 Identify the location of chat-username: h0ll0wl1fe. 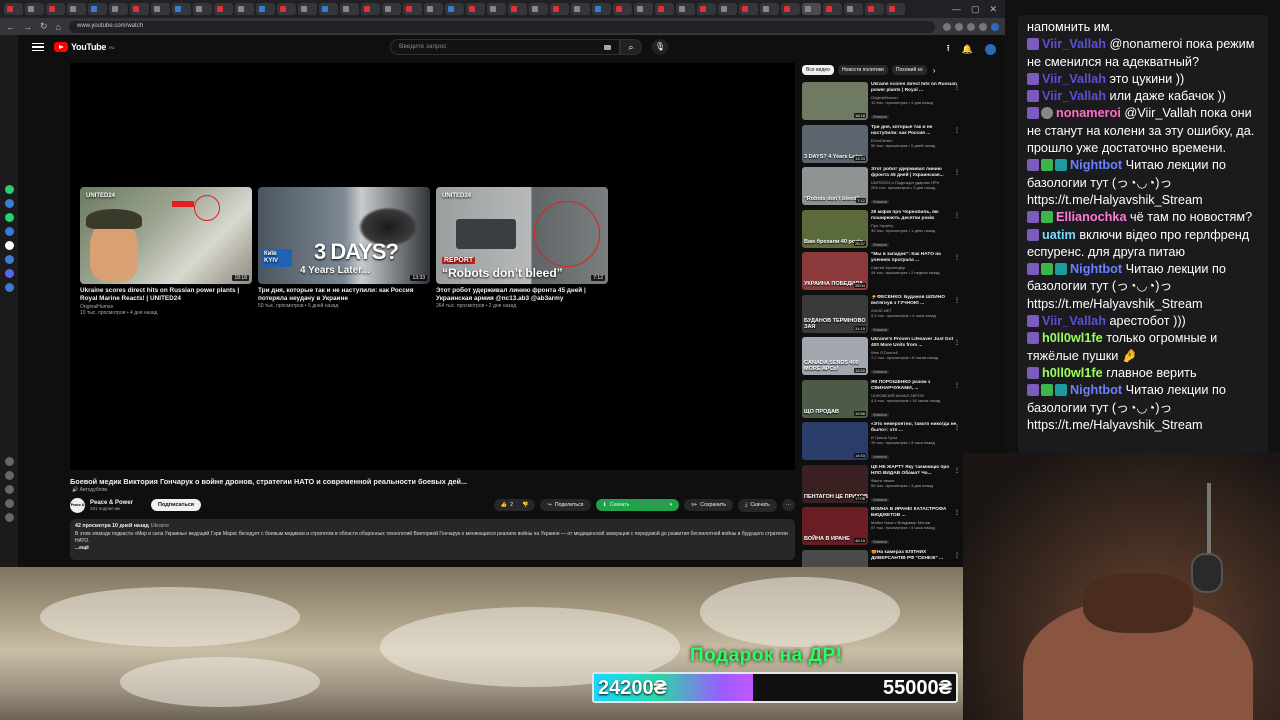
(1072, 373).